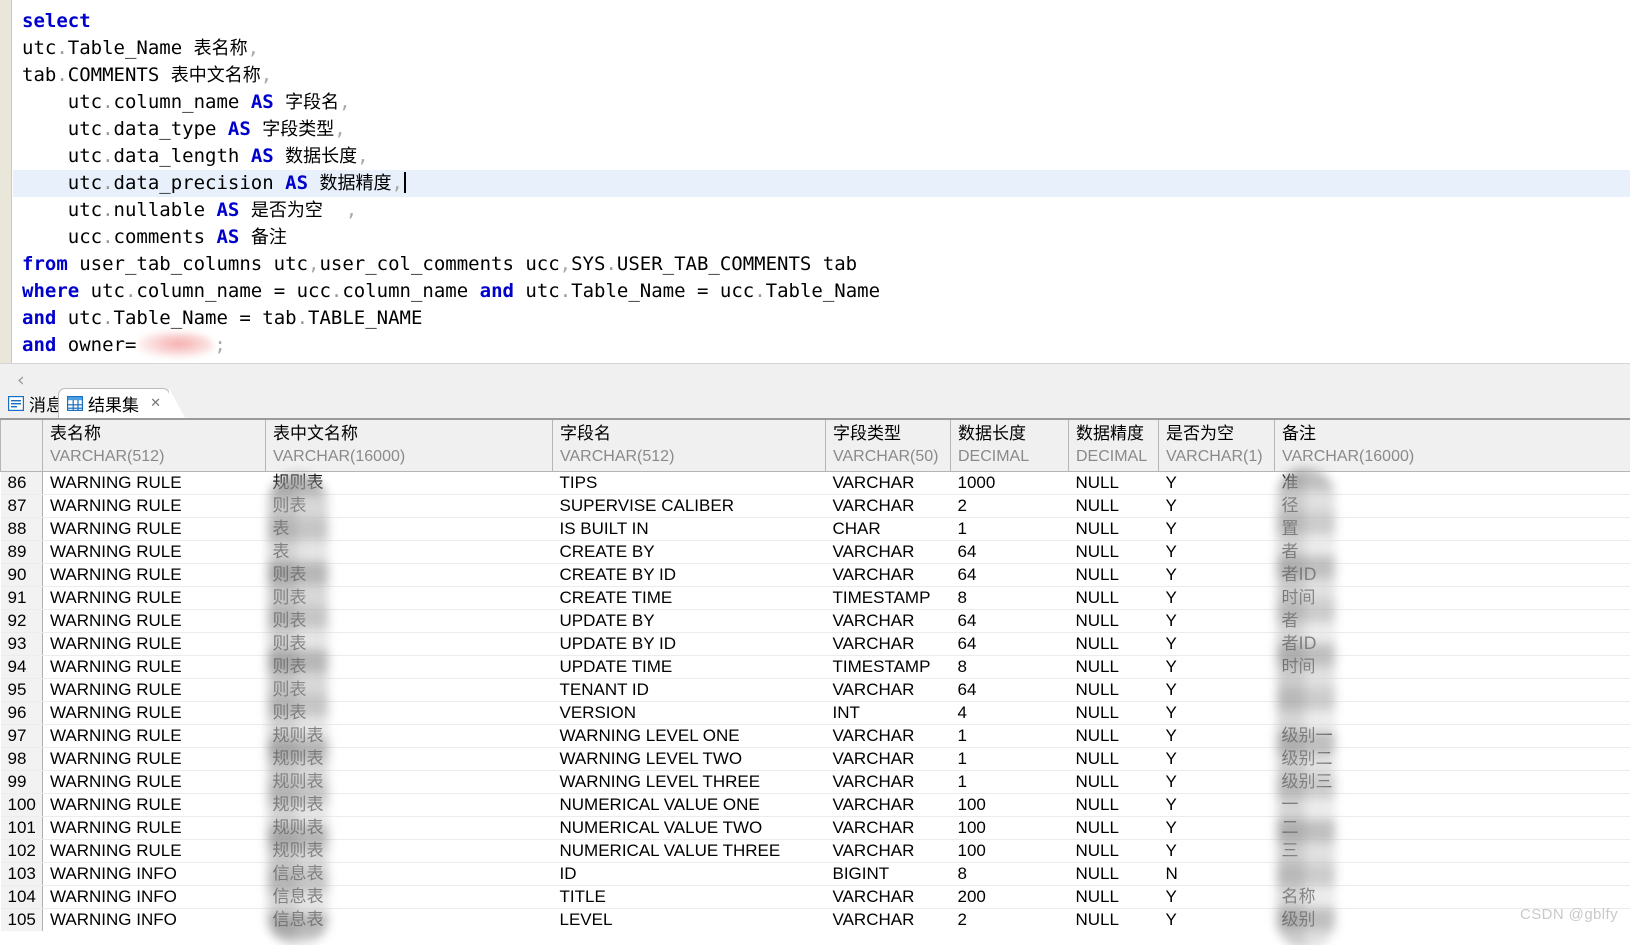 The height and width of the screenshot is (945, 1630). What do you see at coordinates (821, 21) in the screenshot?
I see `sql-line: select` at bounding box center [821, 21].